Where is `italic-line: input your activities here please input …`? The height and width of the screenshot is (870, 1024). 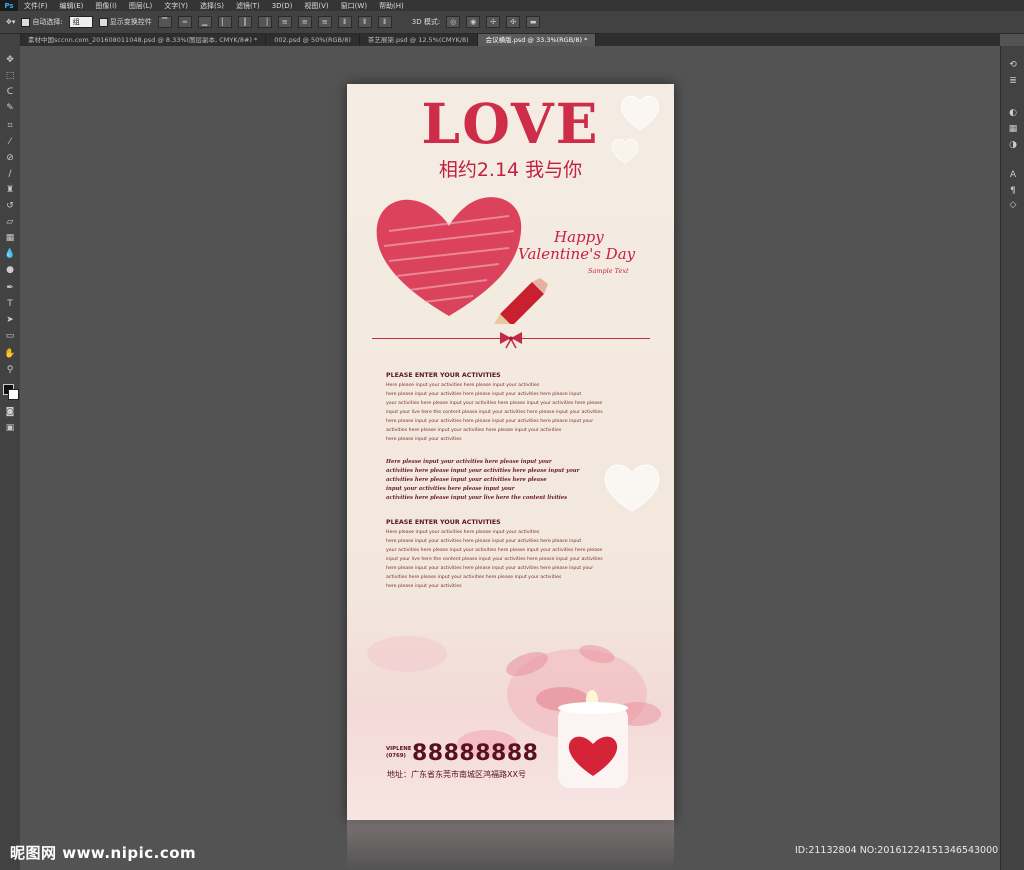 italic-line: input your activities here please input … is located at coordinates (450, 489).